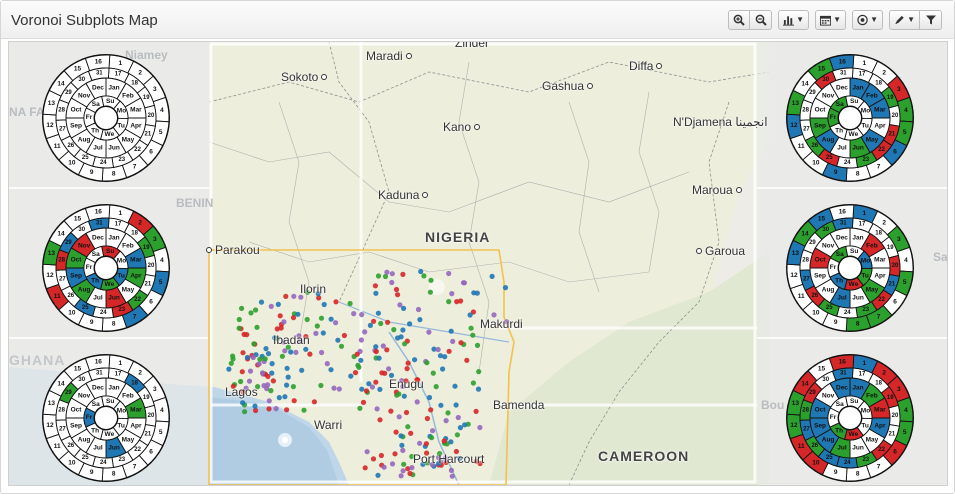 Image resolution: width=955 pixels, height=494 pixels. Describe the element at coordinates (867, 20) in the screenshot. I see `target-button: ▼` at that location.